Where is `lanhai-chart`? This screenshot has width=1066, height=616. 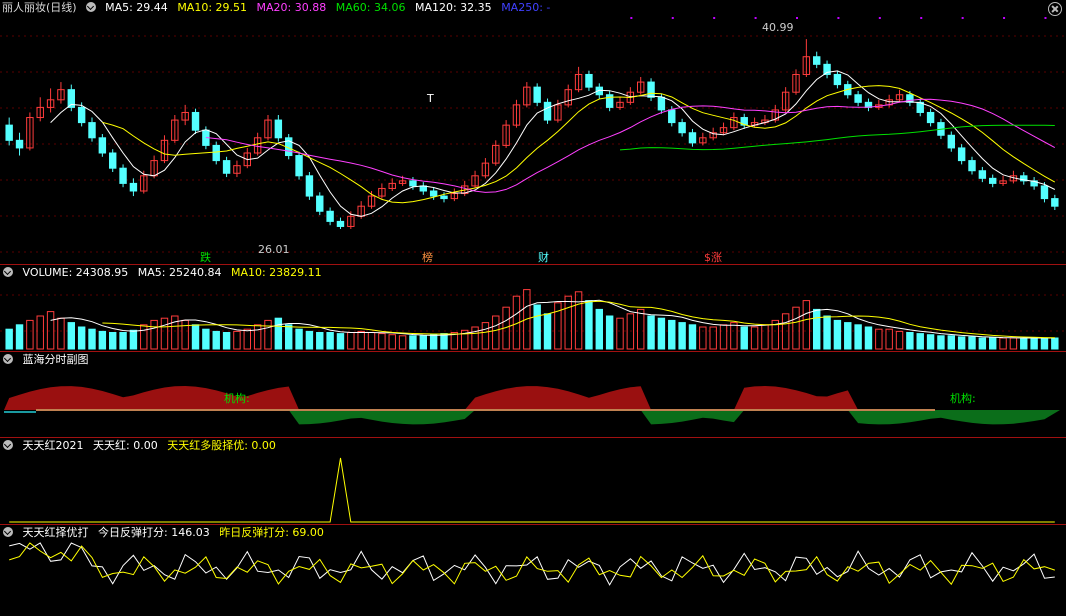 lanhai-chart is located at coordinates (533, 394).